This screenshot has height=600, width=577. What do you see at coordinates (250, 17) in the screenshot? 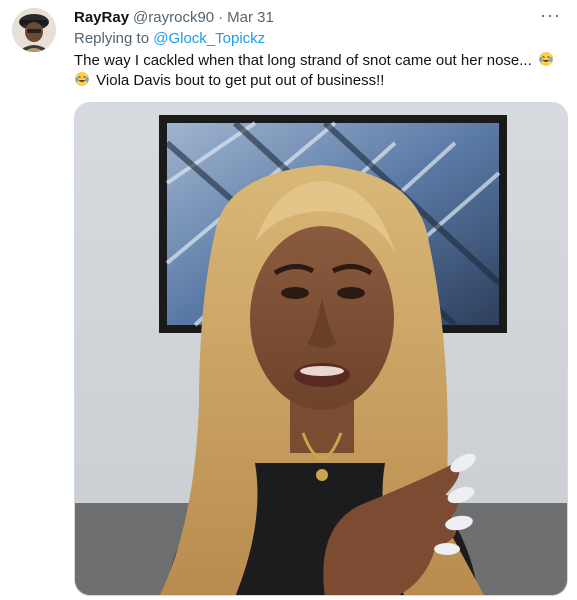
I see `tweet-date: Mar 31` at bounding box center [250, 17].